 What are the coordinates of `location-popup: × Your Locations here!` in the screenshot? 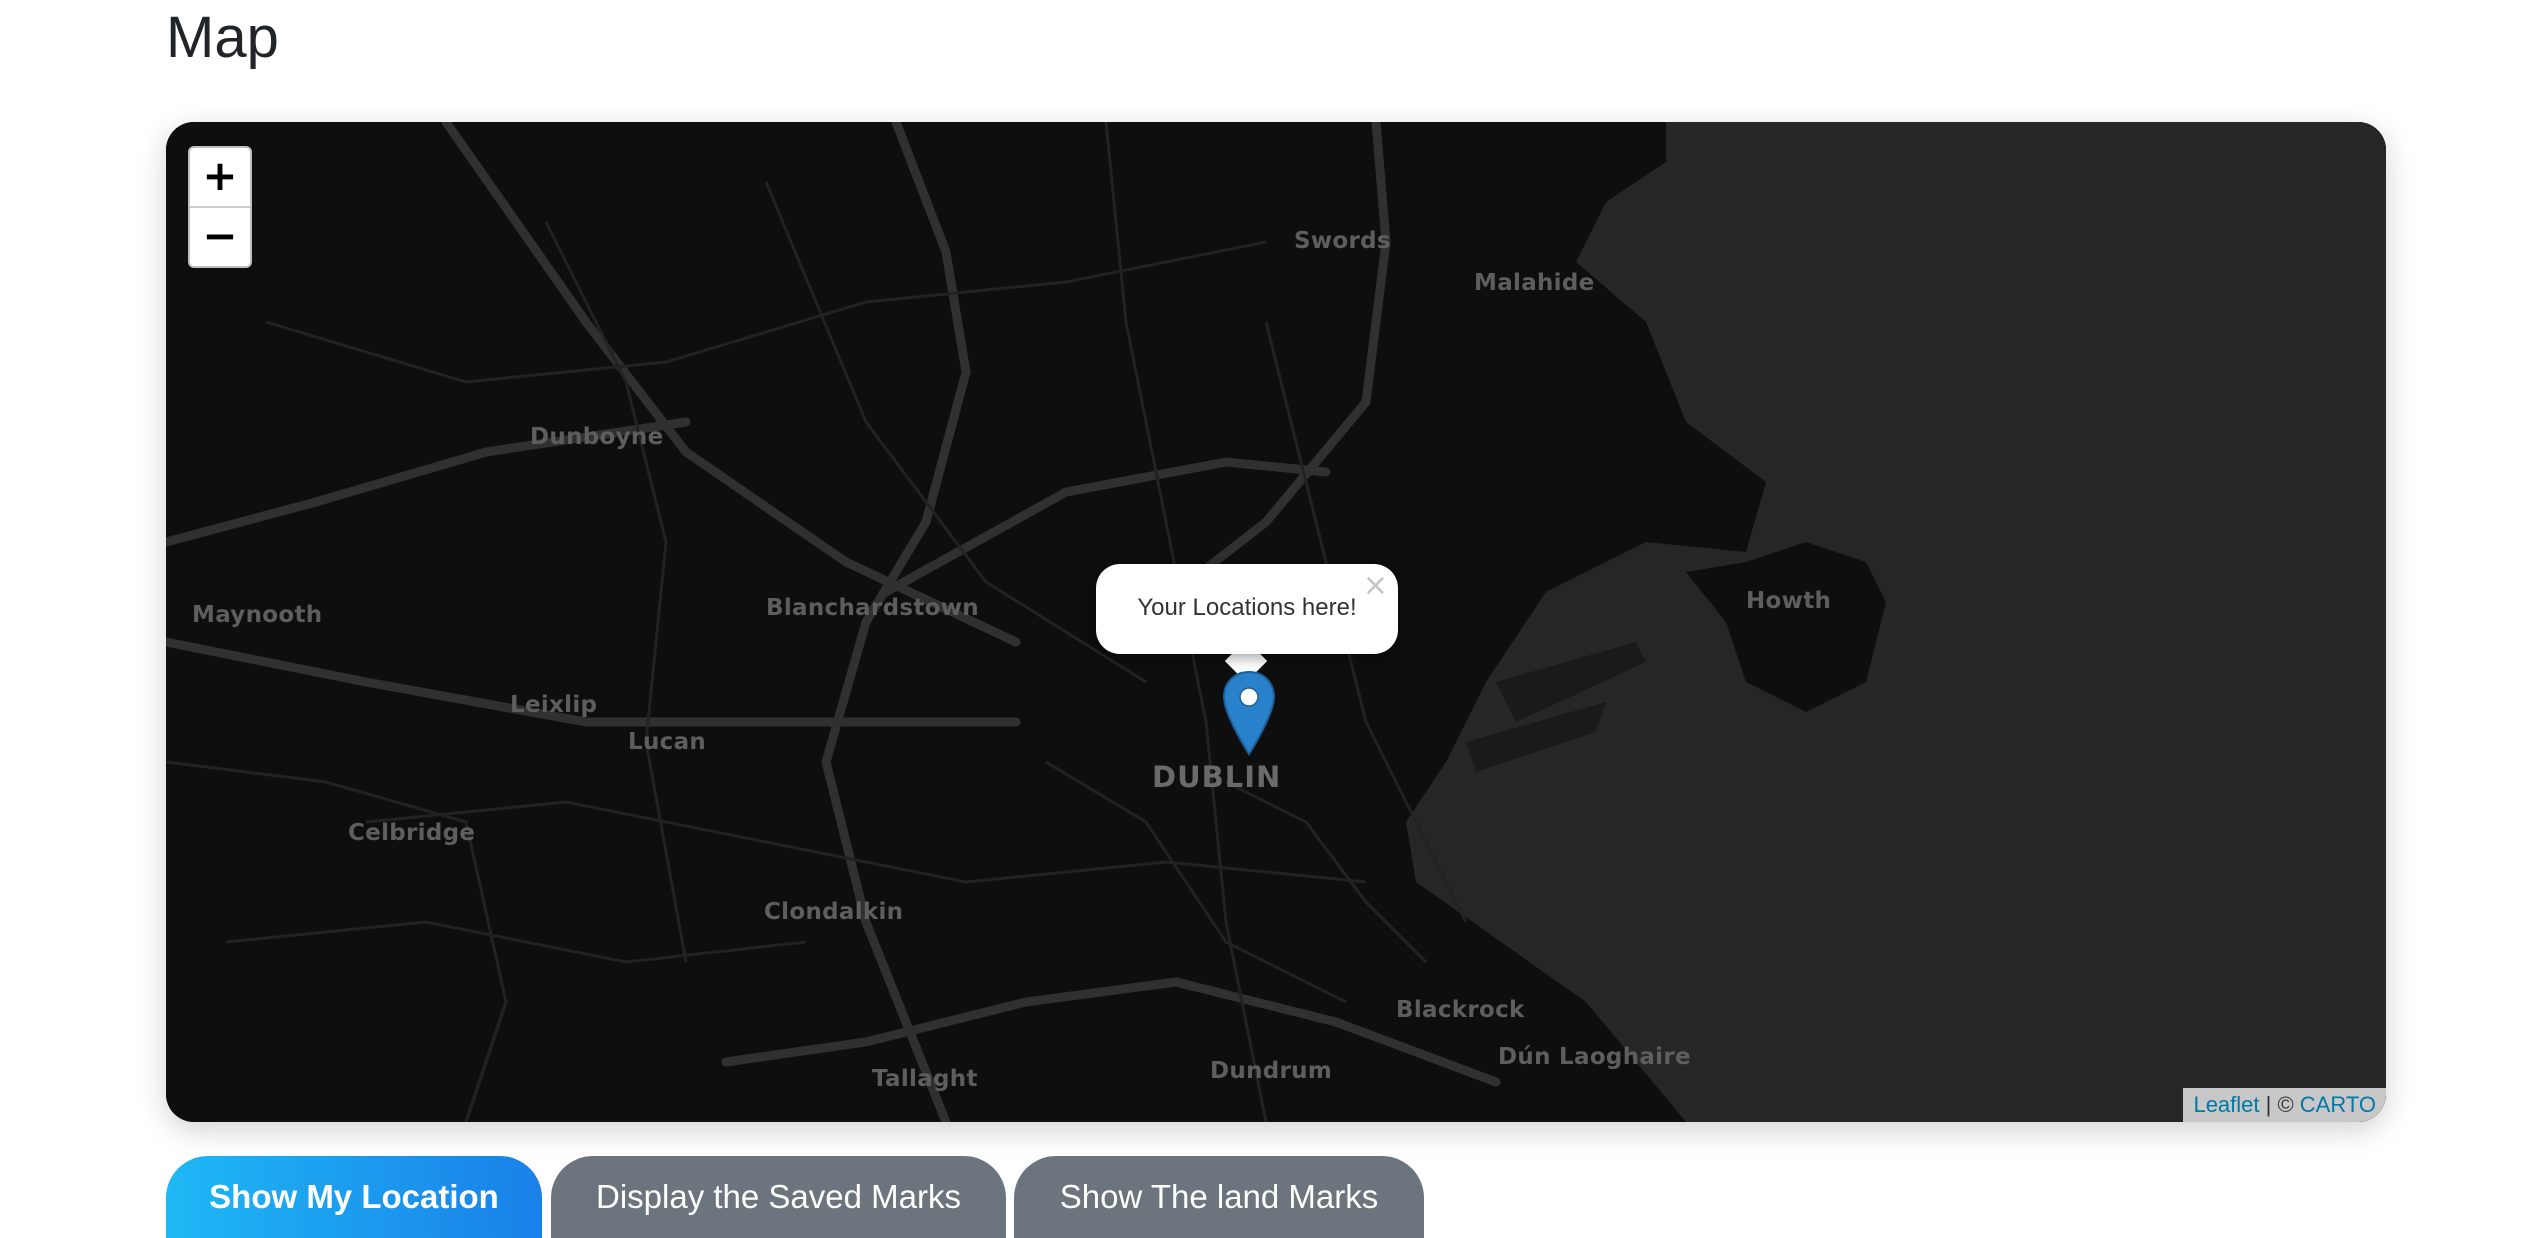 It's located at (1247, 609).